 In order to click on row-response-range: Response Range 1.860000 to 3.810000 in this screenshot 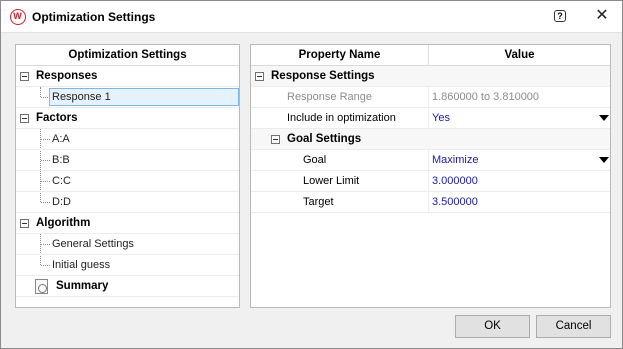, I will do `click(430, 97)`.